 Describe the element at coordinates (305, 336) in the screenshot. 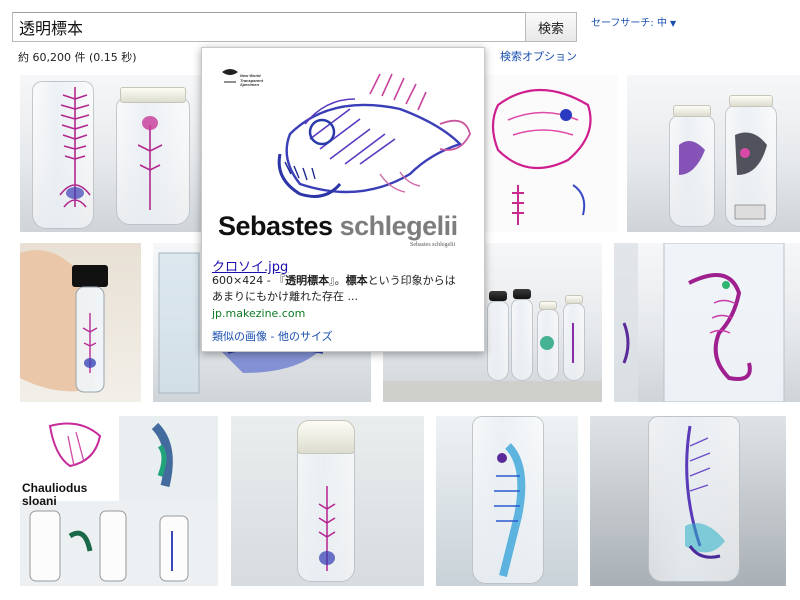

I see `other-sizes-link: 他のサイズ` at that location.